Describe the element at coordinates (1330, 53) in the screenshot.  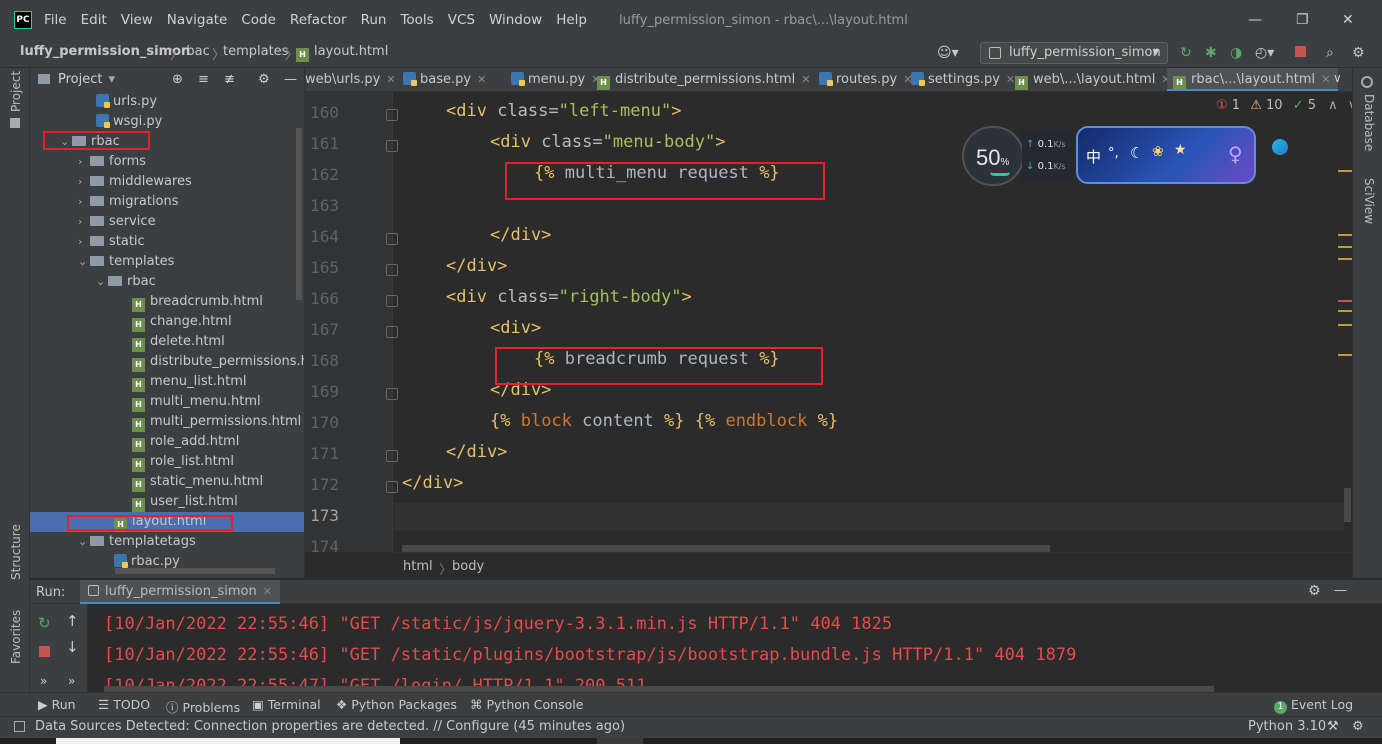
I see `search-icon: ⌕` at that location.